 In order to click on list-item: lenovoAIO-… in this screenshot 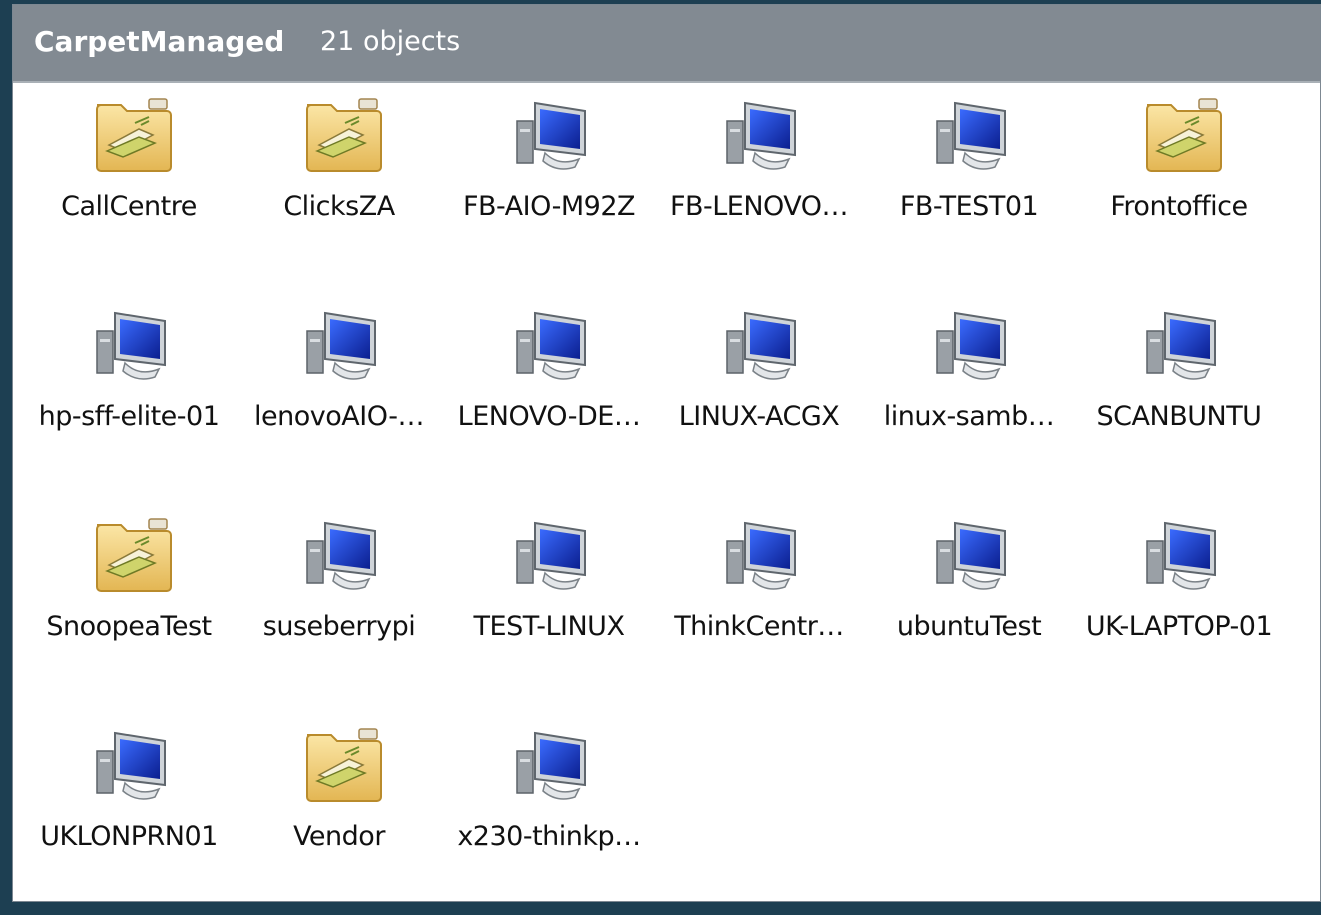, I will do `click(339, 395)`.